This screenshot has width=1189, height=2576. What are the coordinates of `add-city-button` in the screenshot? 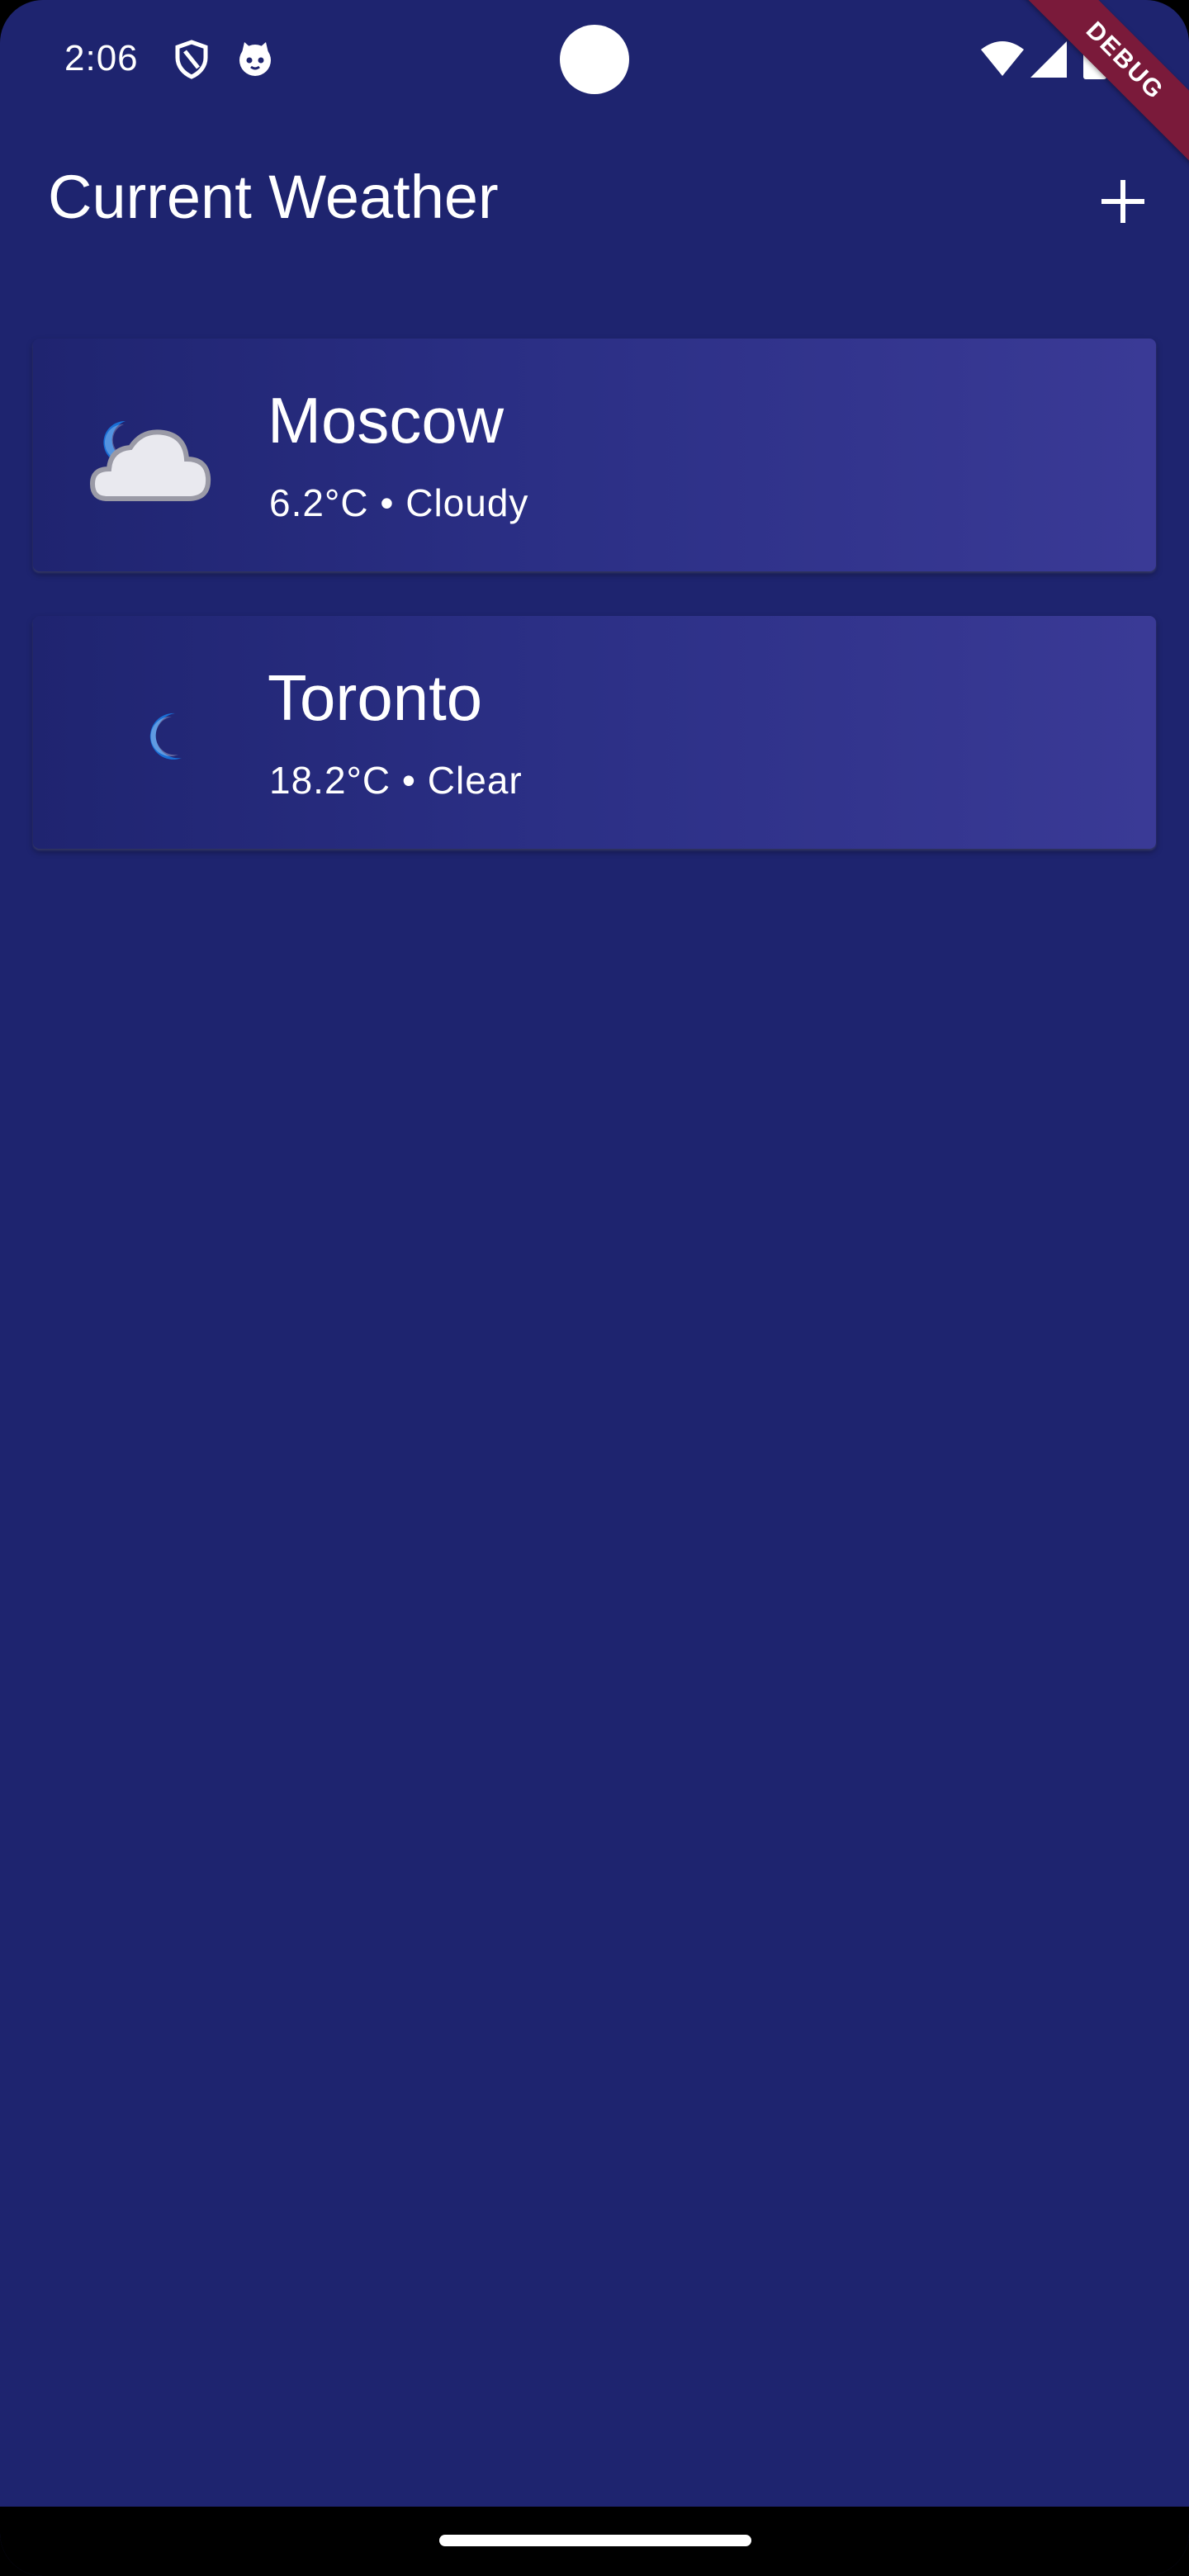 It's located at (1123, 201).